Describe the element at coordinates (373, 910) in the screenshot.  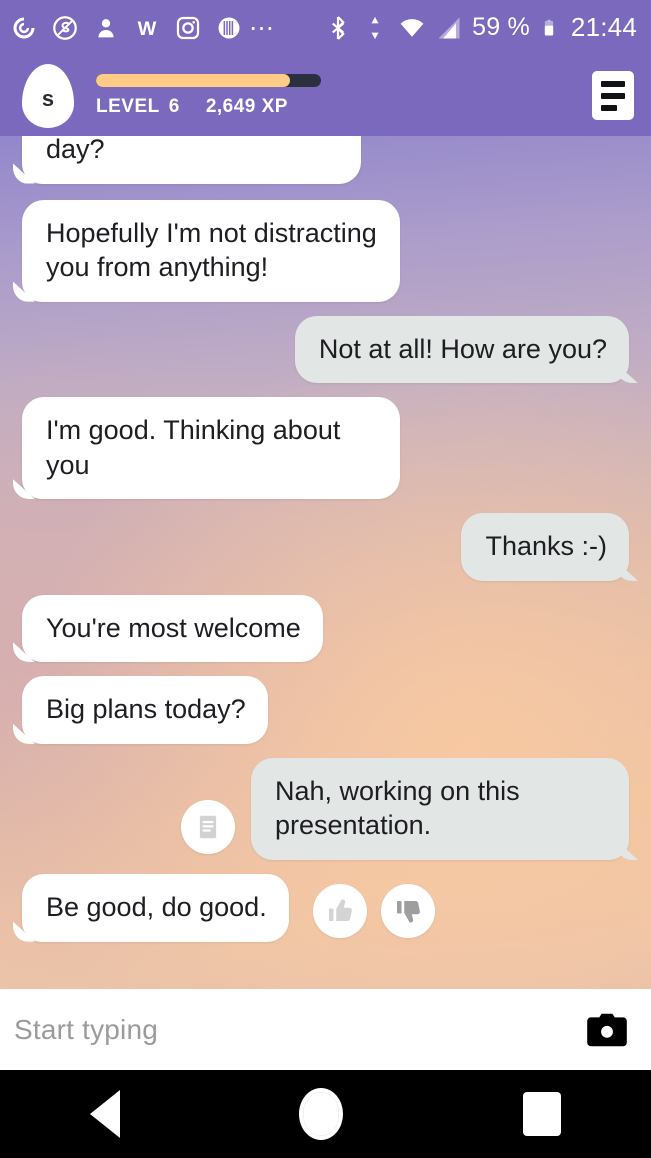
I see `reaction-buttons` at that location.